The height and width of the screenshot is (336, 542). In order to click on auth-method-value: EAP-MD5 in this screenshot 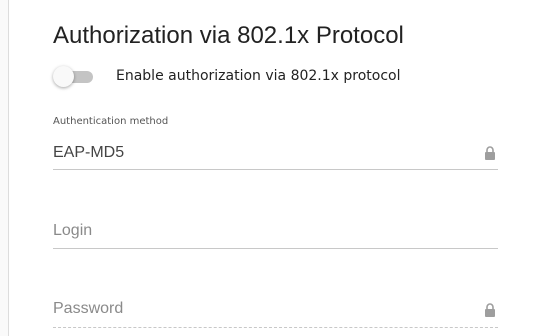, I will do `click(89, 152)`.